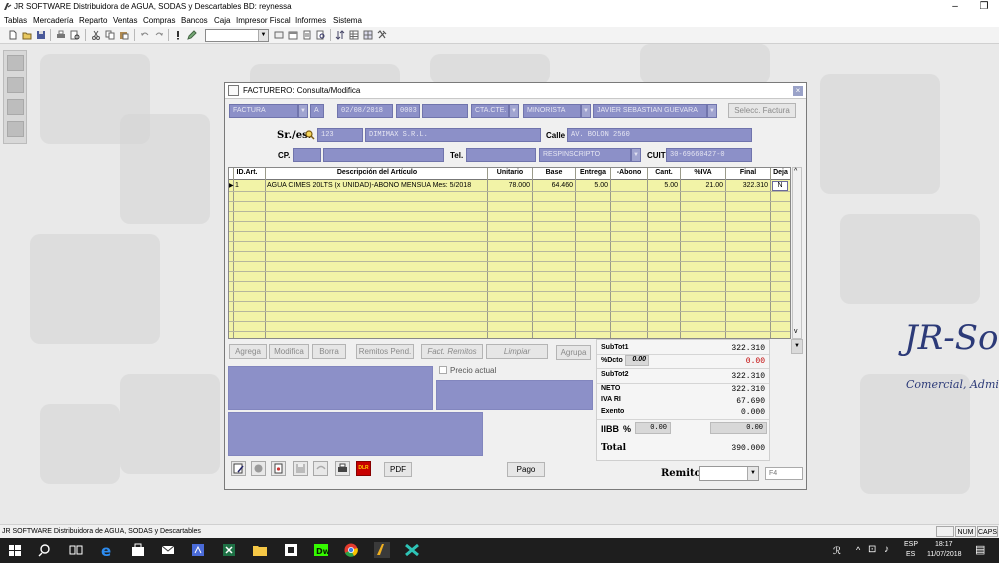 Image resolution: width=999 pixels, height=563 pixels. I want to click on shortcut-1-icon, so click(15, 63).